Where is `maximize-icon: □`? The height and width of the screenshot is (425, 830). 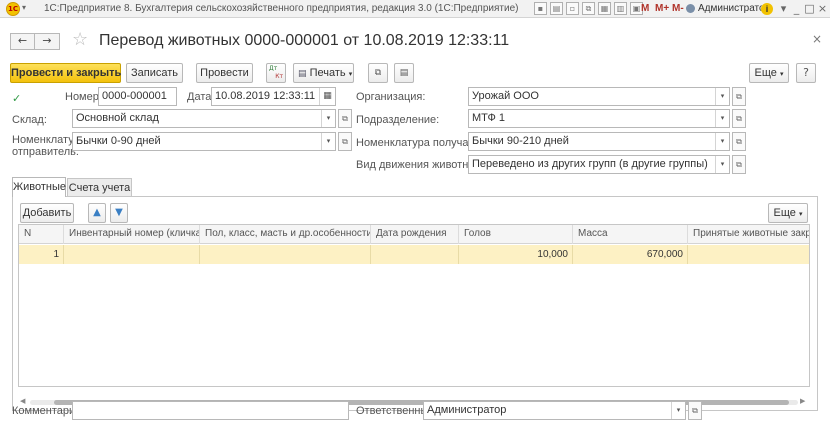
maximize-icon: □ is located at coordinates (809, 8).